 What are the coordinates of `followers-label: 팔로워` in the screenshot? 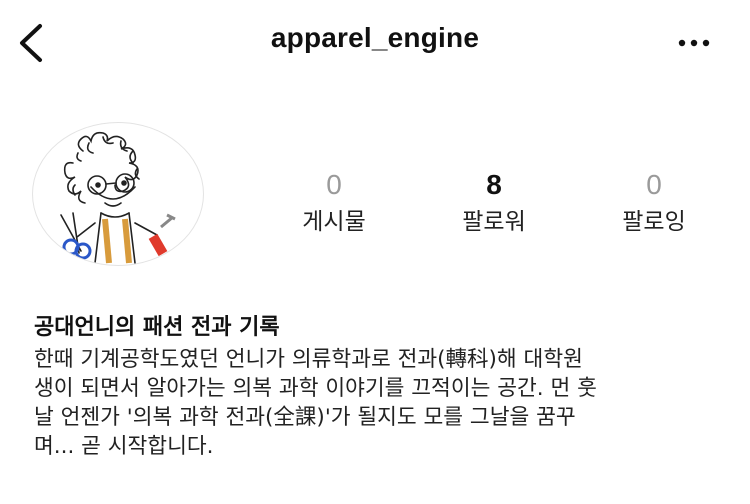 It's located at (494, 222).